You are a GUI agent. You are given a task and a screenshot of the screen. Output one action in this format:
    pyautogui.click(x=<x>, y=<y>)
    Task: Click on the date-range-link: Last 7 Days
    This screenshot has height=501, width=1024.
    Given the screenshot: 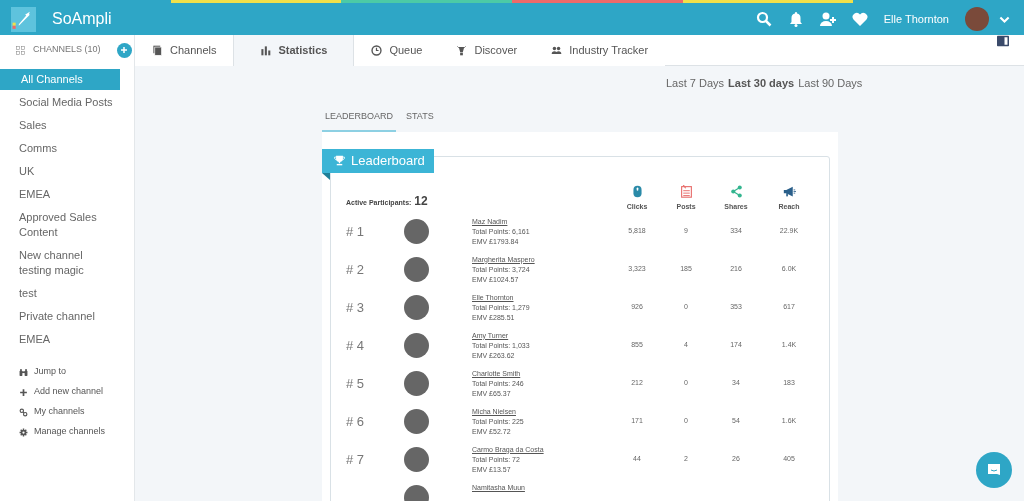 What is the action you would take?
    pyautogui.click(x=695, y=86)
    